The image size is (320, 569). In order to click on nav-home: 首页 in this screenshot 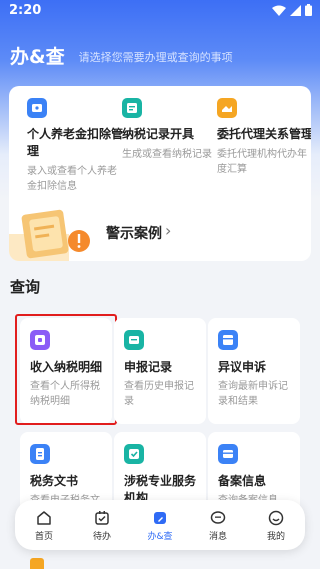, I will do `click(44, 525)`.